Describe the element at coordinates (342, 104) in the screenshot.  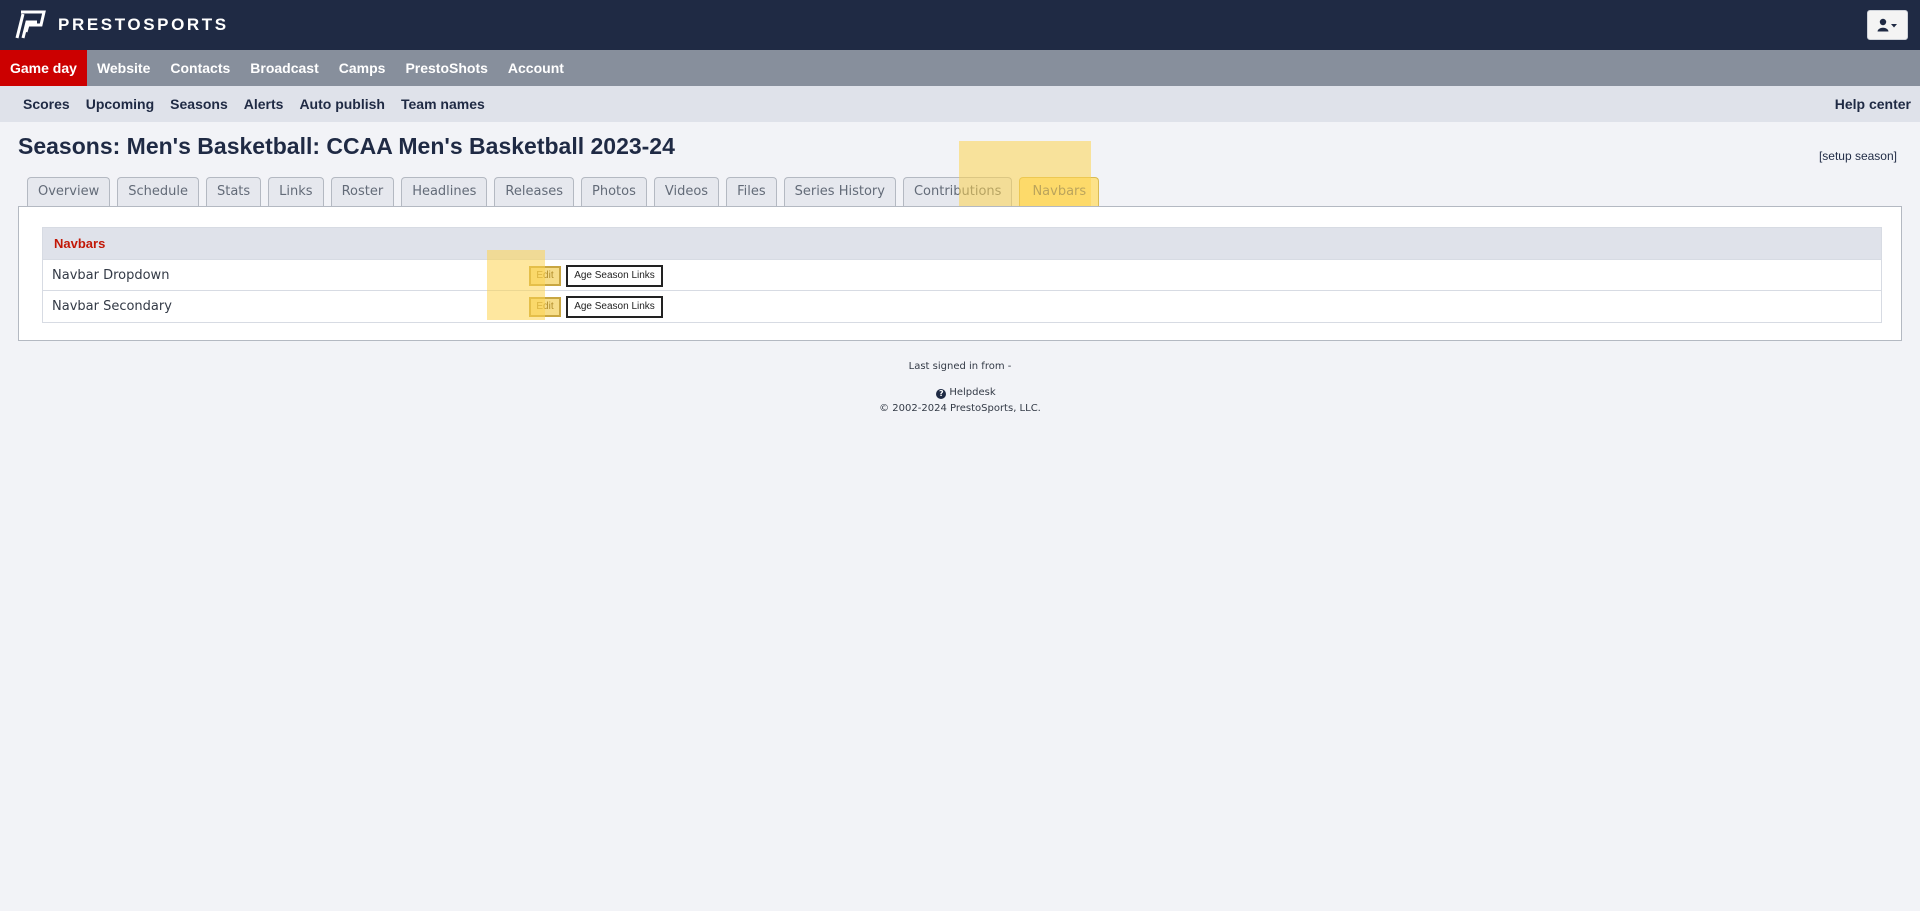
I see `sub-nav-auto-publish: Auto publish` at that location.